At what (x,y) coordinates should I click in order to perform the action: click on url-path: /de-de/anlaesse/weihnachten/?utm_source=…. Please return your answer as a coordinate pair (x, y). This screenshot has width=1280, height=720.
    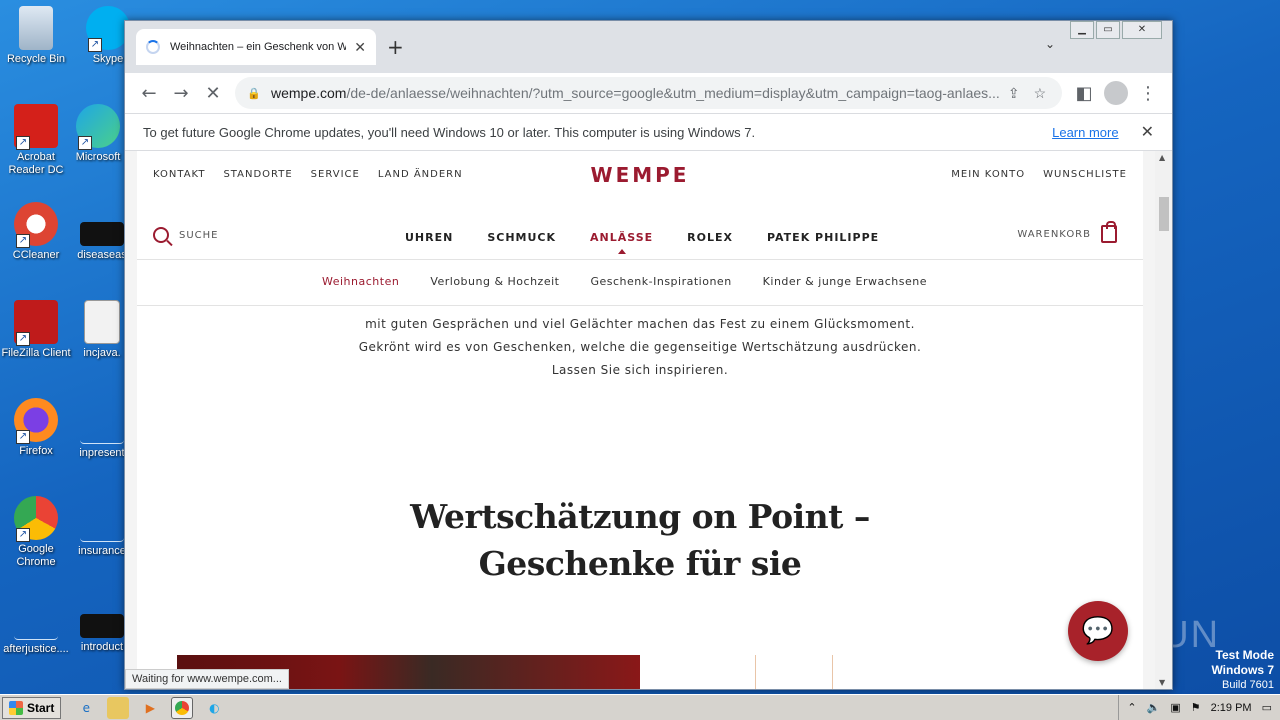
    Looking at the image, I should click on (673, 93).